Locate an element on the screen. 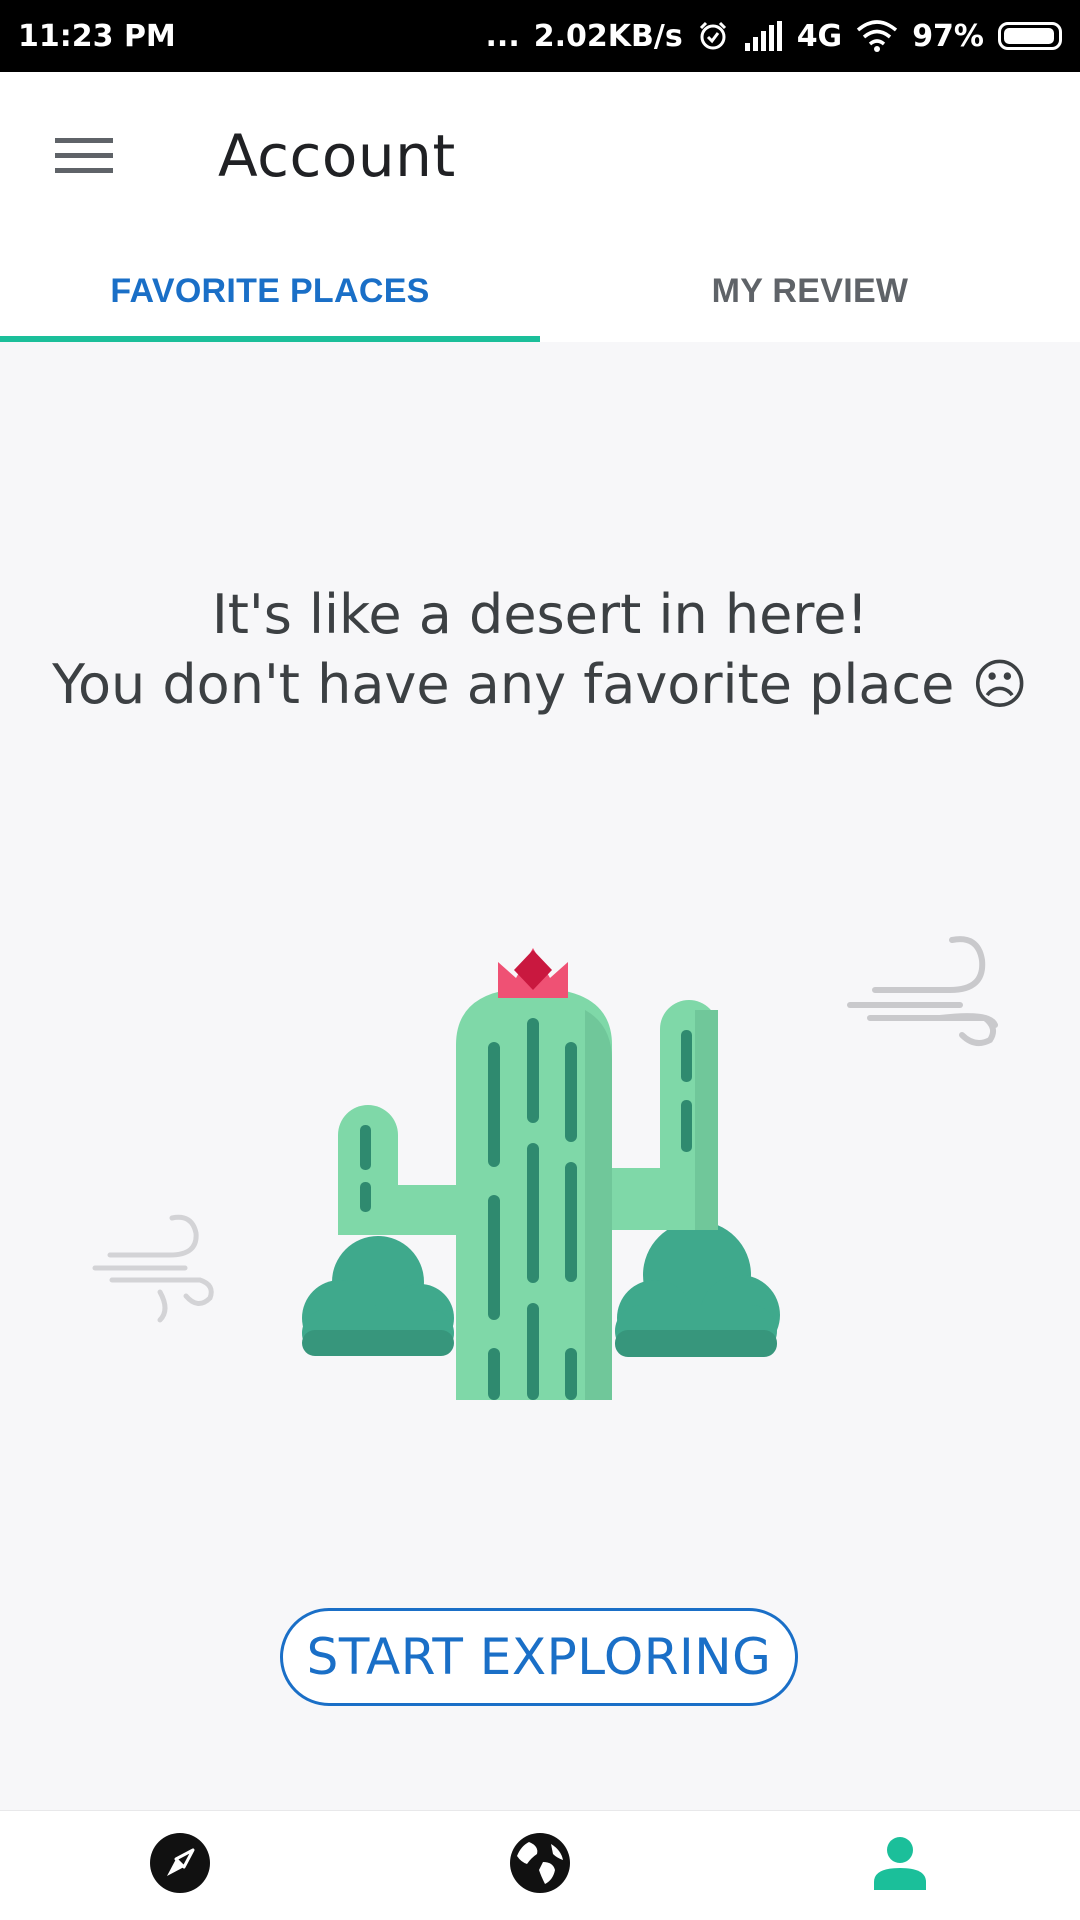 This screenshot has height=1920, width=1080. tab-bar: FAVORITE PLACES MY REVIEW is located at coordinates (540, 291).